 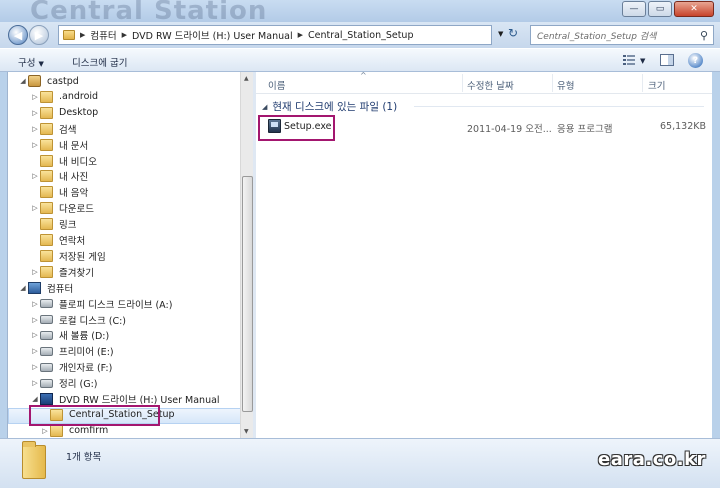 What do you see at coordinates (89, 431) in the screenshot?
I see `tree-item-label: comfirm` at bounding box center [89, 431].